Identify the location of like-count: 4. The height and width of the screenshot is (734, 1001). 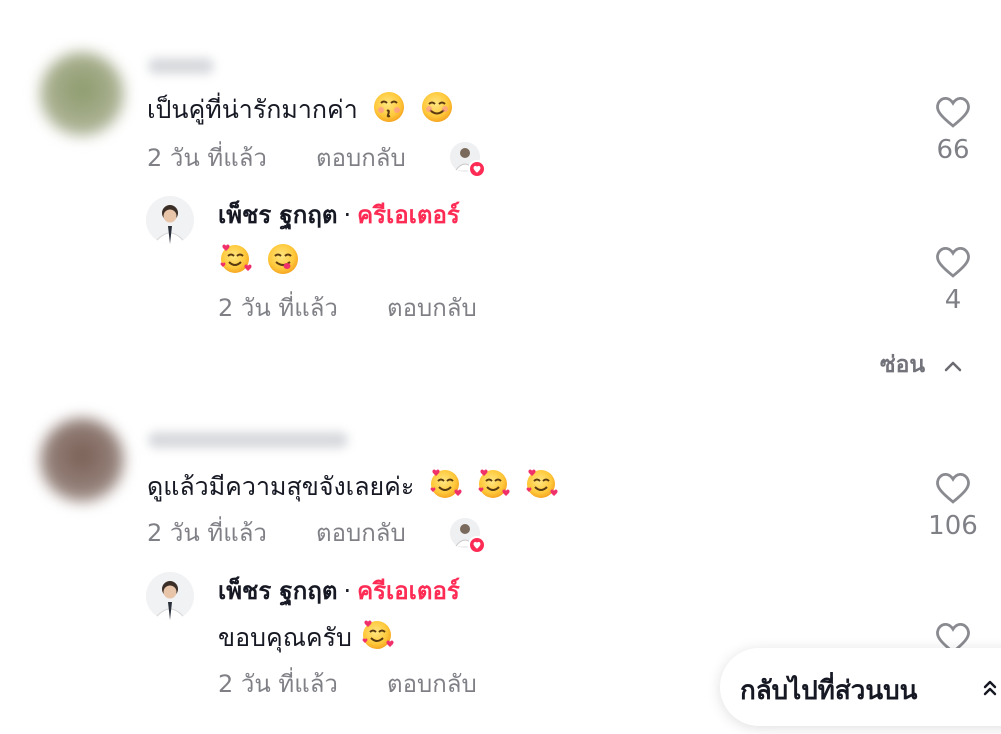
(953, 300).